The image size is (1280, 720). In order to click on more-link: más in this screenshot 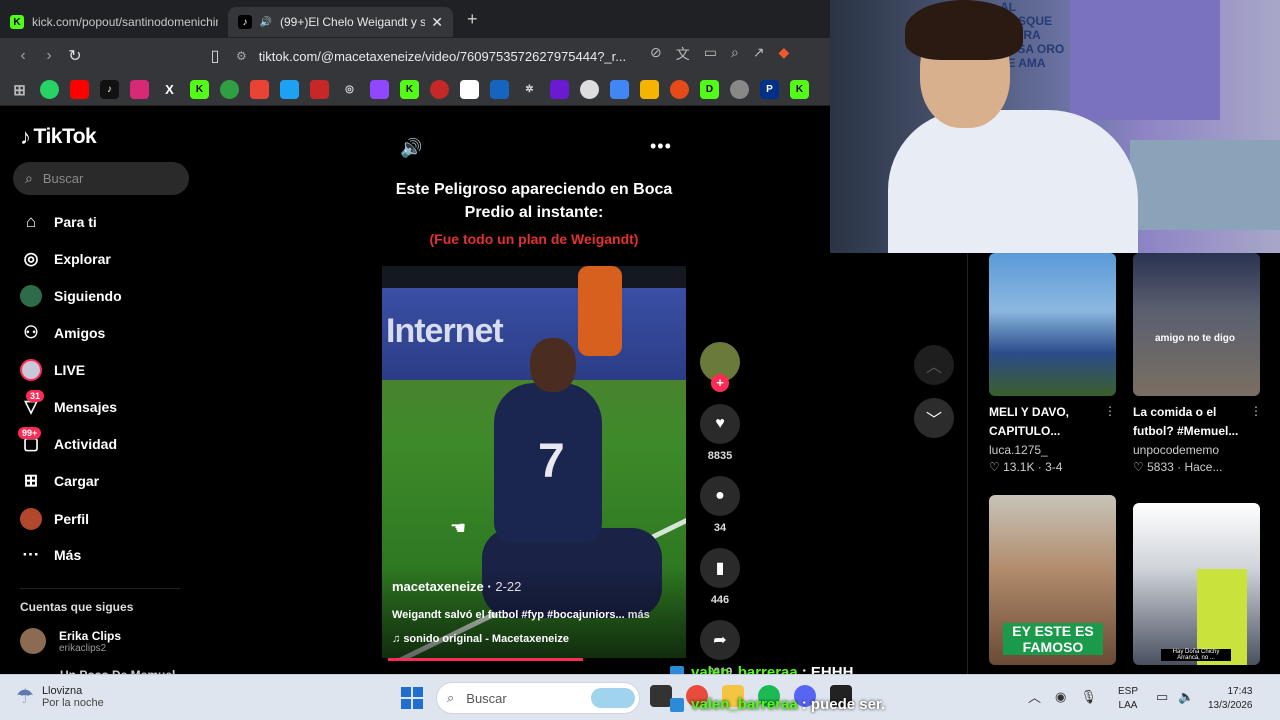, I will do `click(639, 615)`.